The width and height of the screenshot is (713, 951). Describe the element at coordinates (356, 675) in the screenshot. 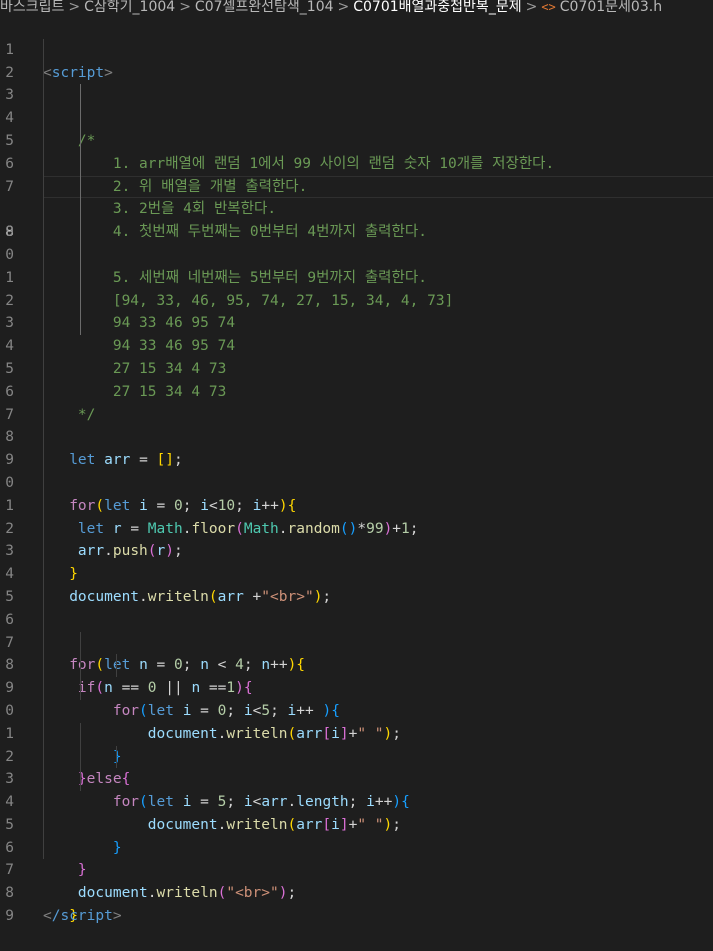

I see `code-line: 8 for(let i = 0; i<5; i++ ){` at that location.